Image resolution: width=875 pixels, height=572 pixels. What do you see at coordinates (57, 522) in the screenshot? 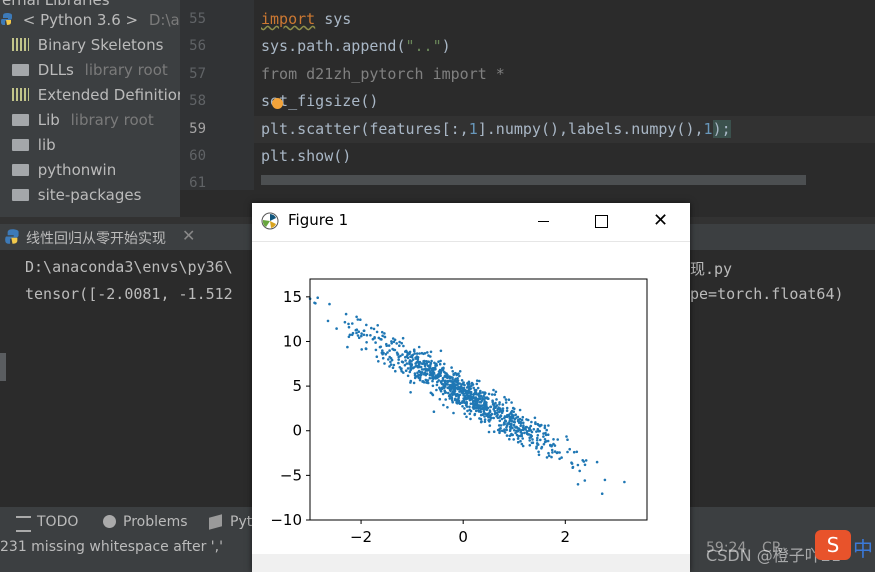
I see `todo-tab: TODO` at bounding box center [57, 522].